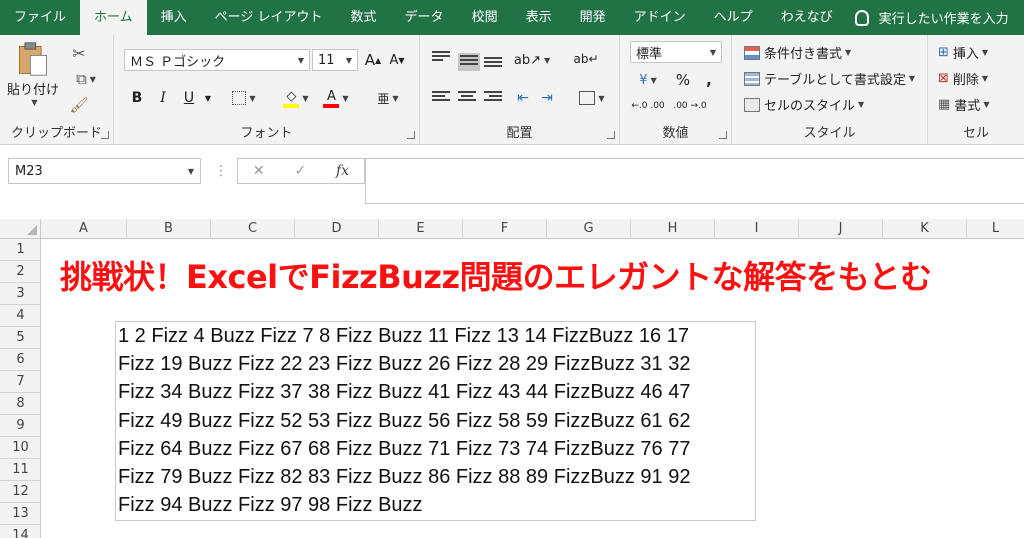 This screenshot has width=1024, height=538. Describe the element at coordinates (20, 448) in the screenshot. I see `row-header: 10` at that location.